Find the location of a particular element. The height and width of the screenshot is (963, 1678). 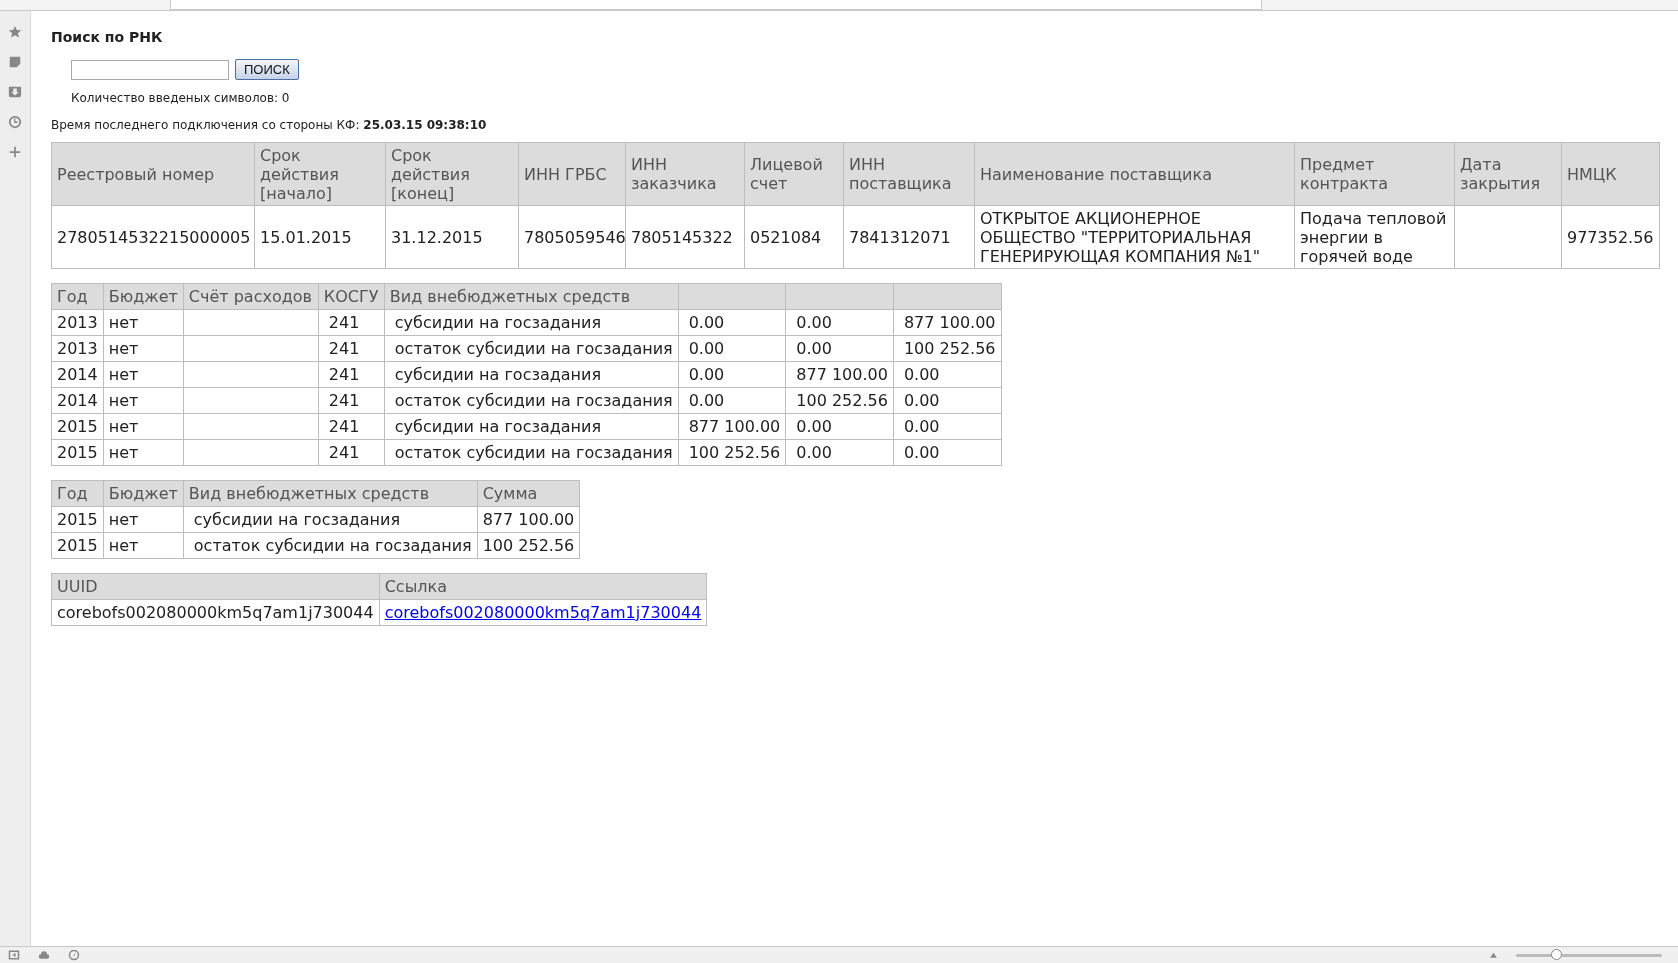

table-cell: corebofs002080000km5q7am1j730044 is located at coordinates (215, 612).